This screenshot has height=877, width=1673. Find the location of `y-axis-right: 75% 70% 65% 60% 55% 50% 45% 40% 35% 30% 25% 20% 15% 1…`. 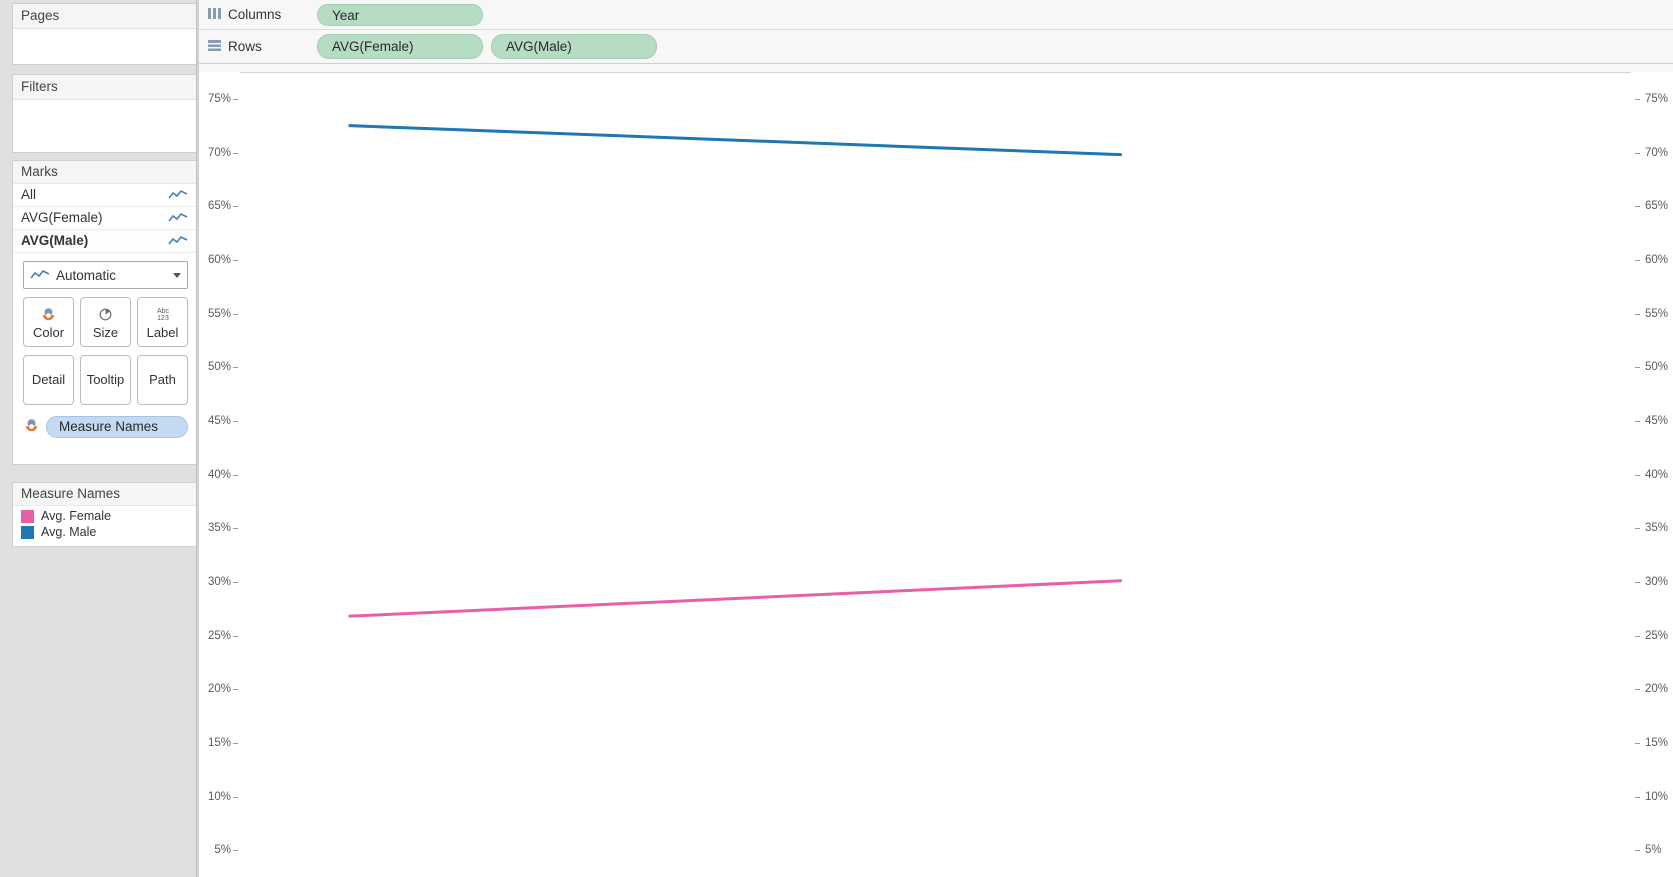

y-axis-right: 75% 70% 65% 60% 55% 50% 45% 40% 35% 30% 25% 20% 15% 1… is located at coordinates (1652, 474).